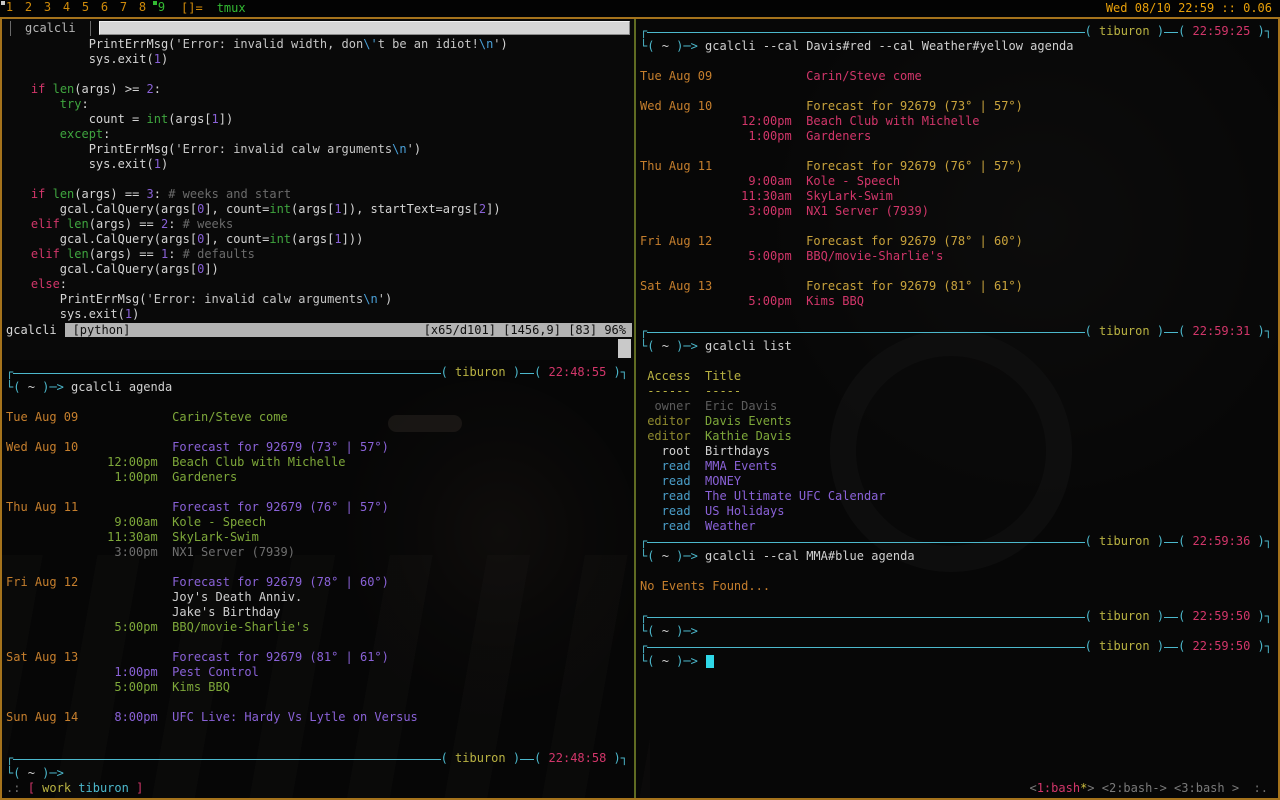 This screenshot has height=800, width=1280. I want to click on agenda-title: NX1 Server (7939), so click(233, 552).